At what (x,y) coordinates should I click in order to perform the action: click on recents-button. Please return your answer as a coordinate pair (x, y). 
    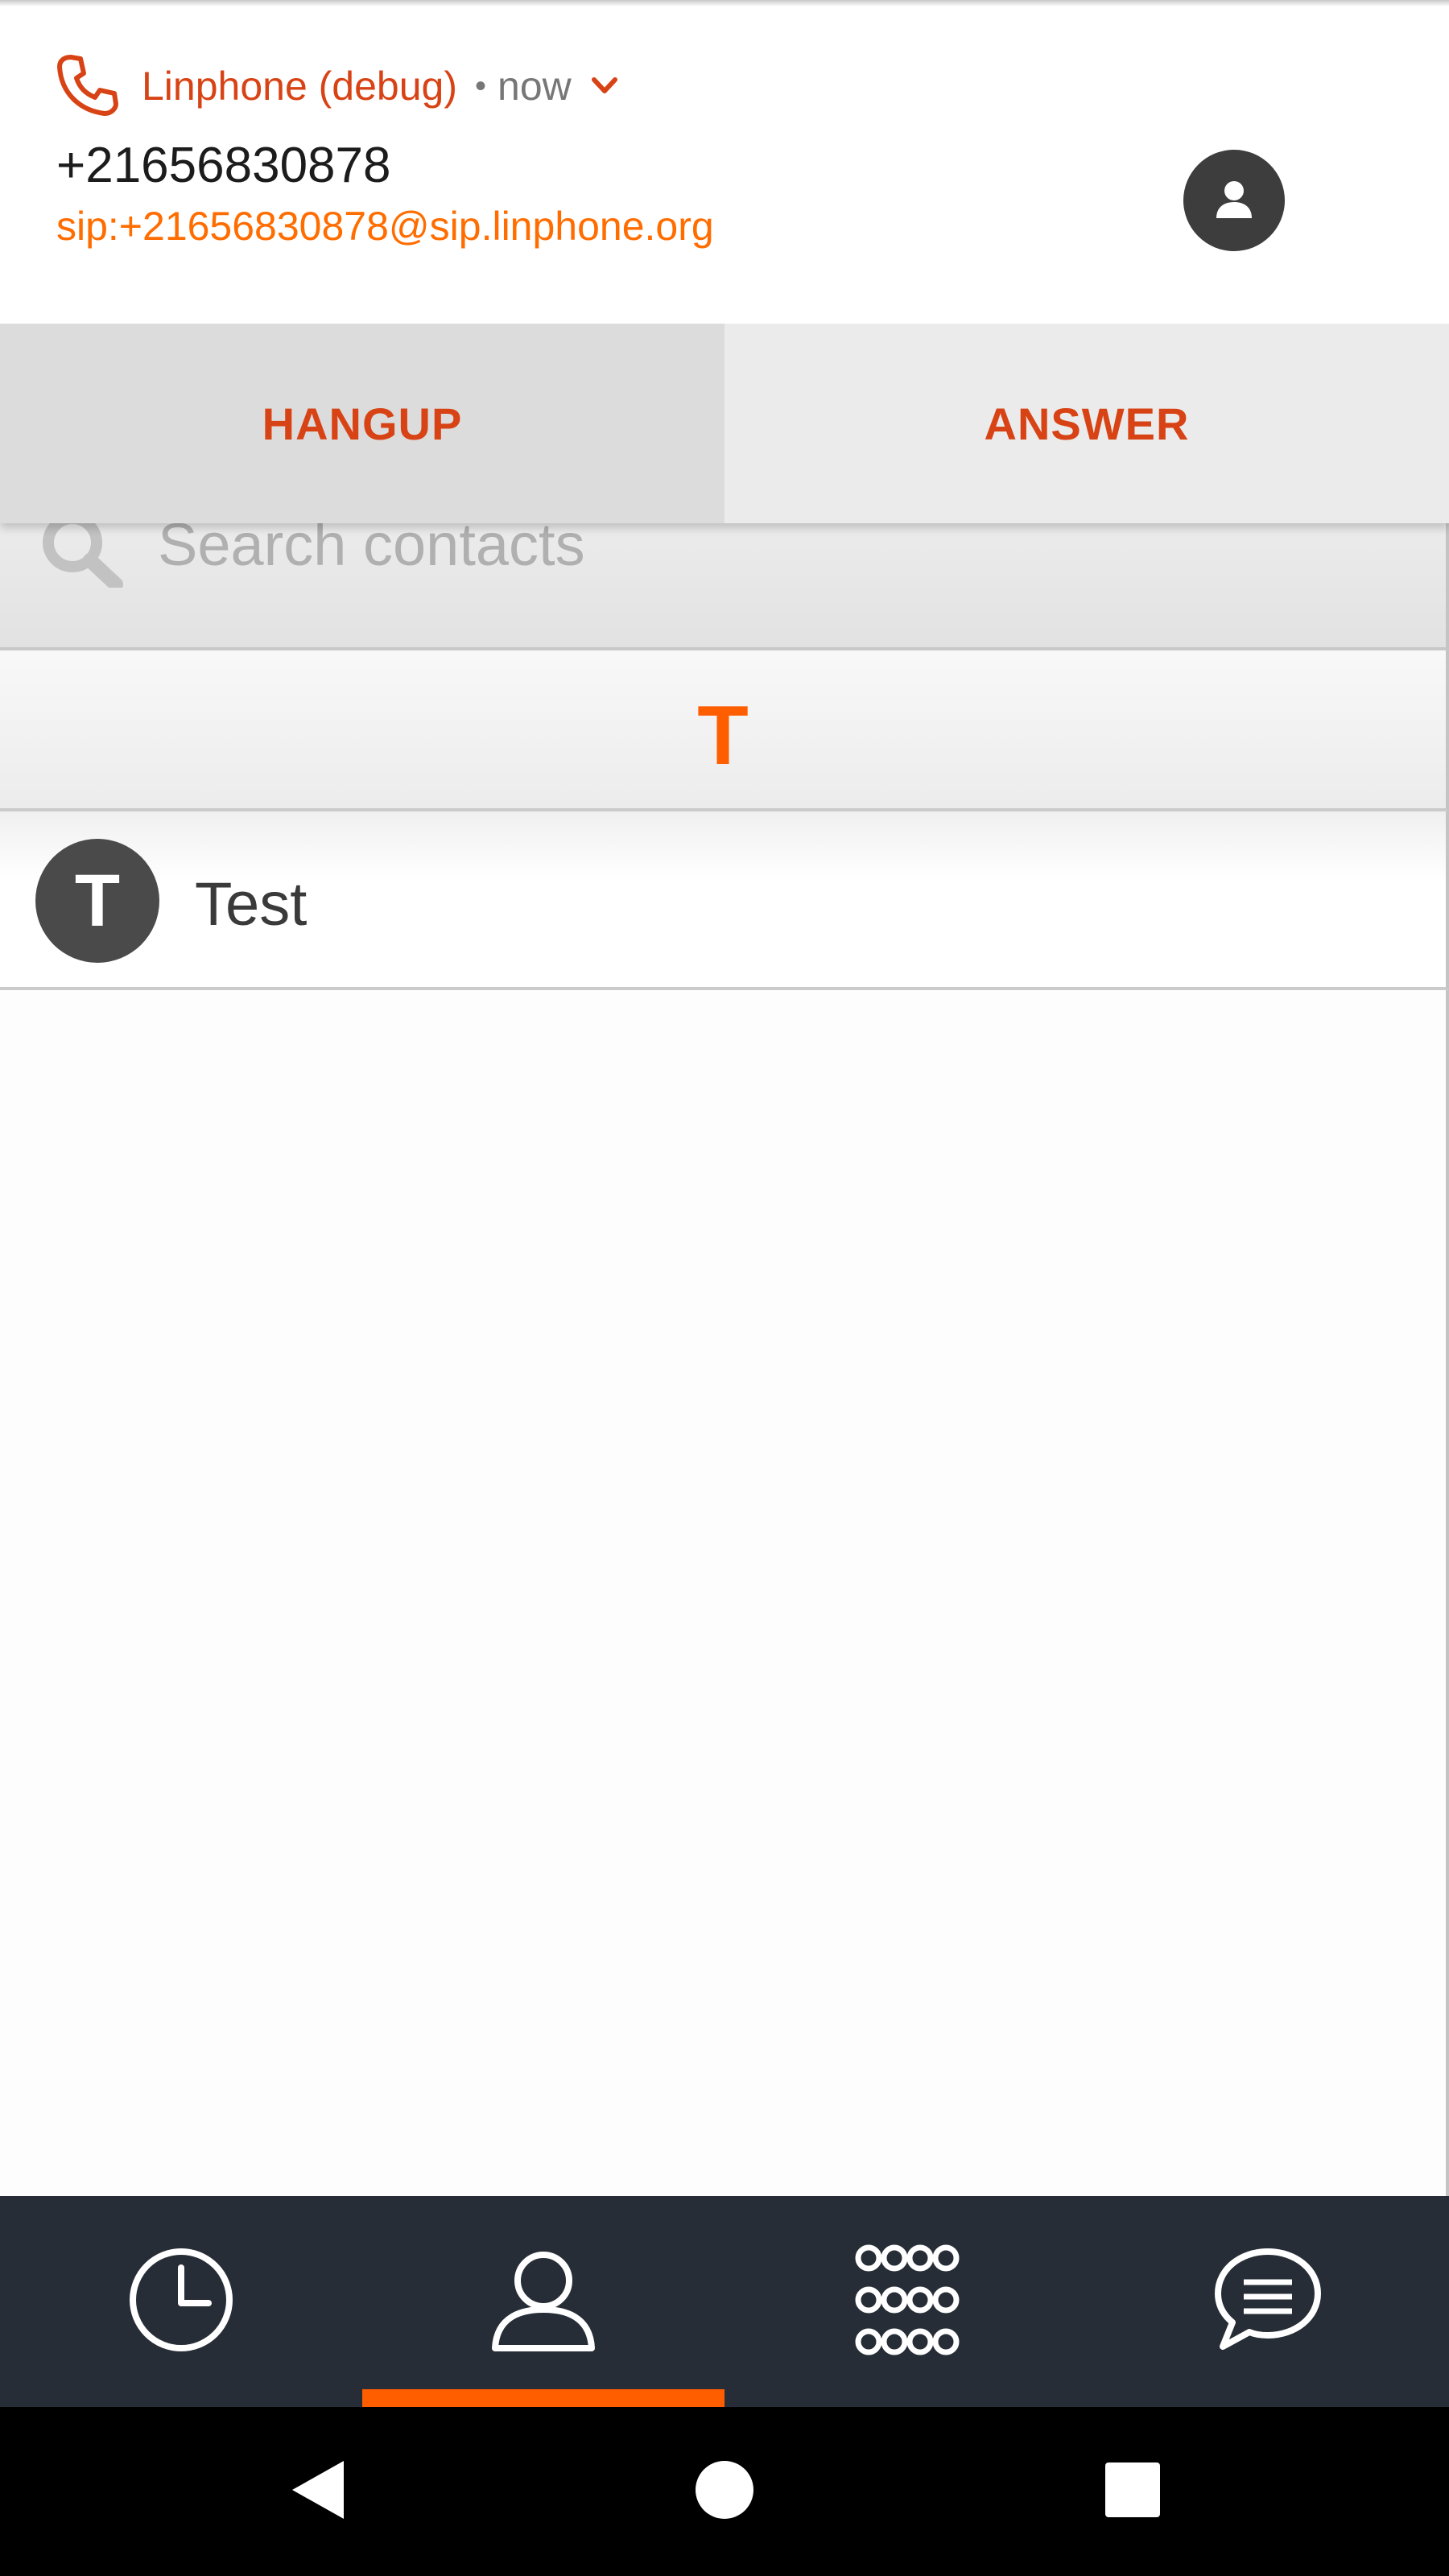
    Looking at the image, I should click on (1132, 2491).